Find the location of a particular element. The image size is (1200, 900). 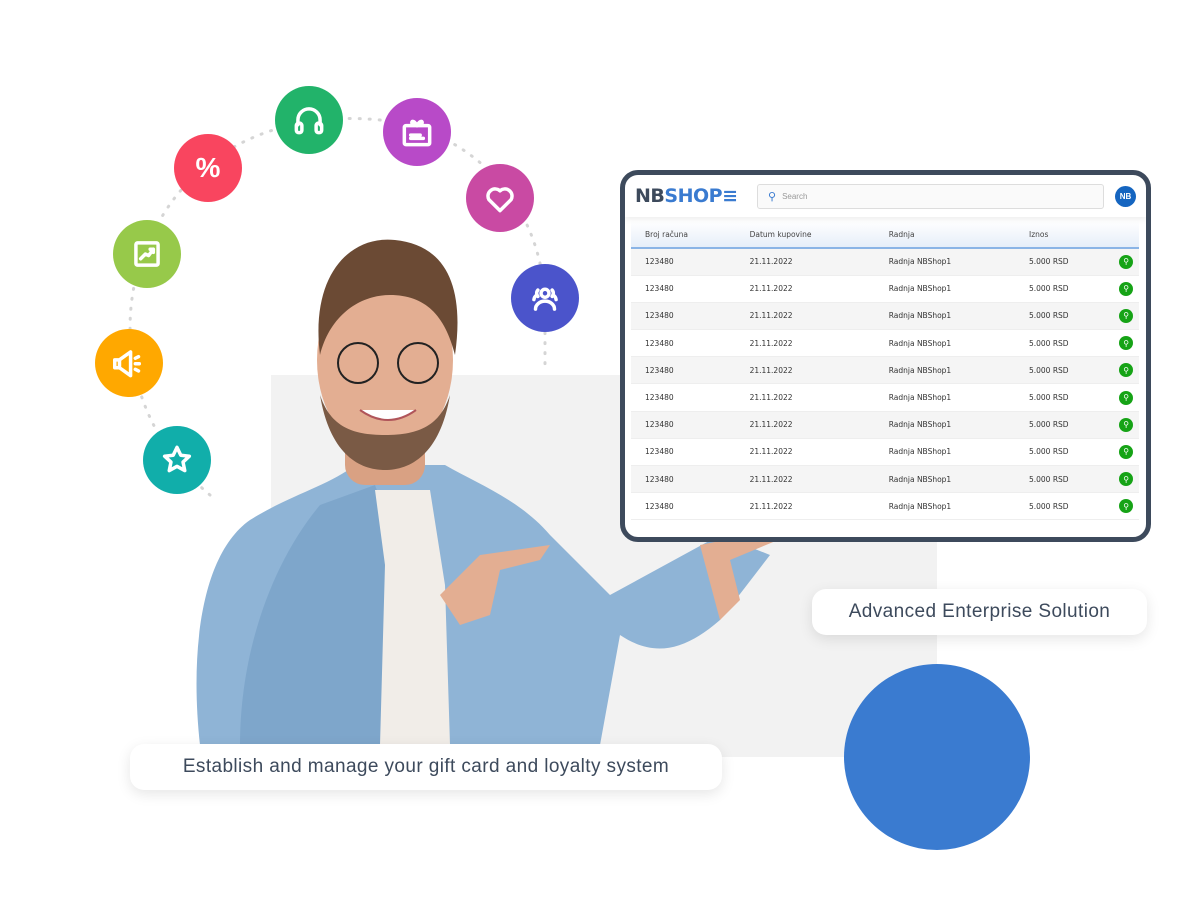

column-header: Radnja is located at coordinates (944, 235).